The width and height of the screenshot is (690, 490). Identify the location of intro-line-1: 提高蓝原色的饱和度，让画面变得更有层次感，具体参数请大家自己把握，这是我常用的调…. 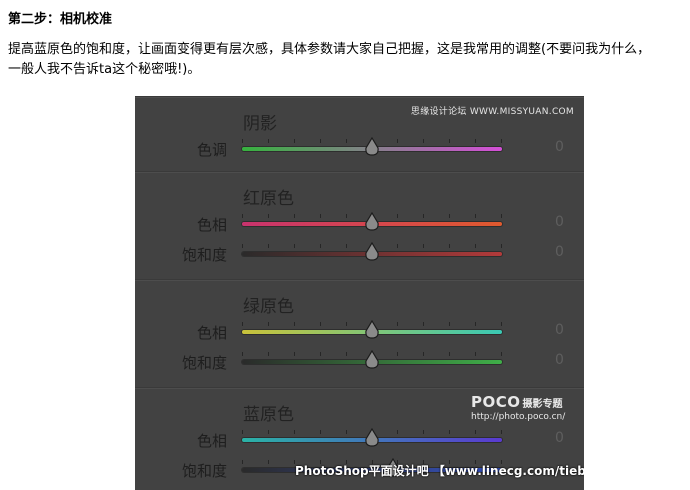
(329, 49).